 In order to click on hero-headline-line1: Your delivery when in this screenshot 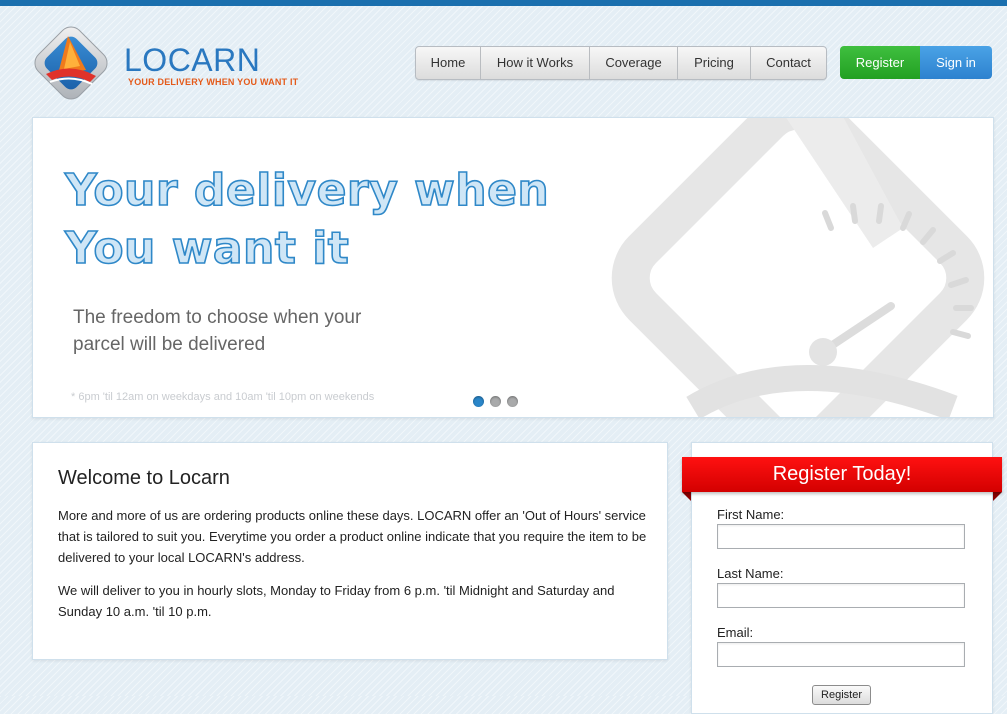, I will do `click(307, 190)`.